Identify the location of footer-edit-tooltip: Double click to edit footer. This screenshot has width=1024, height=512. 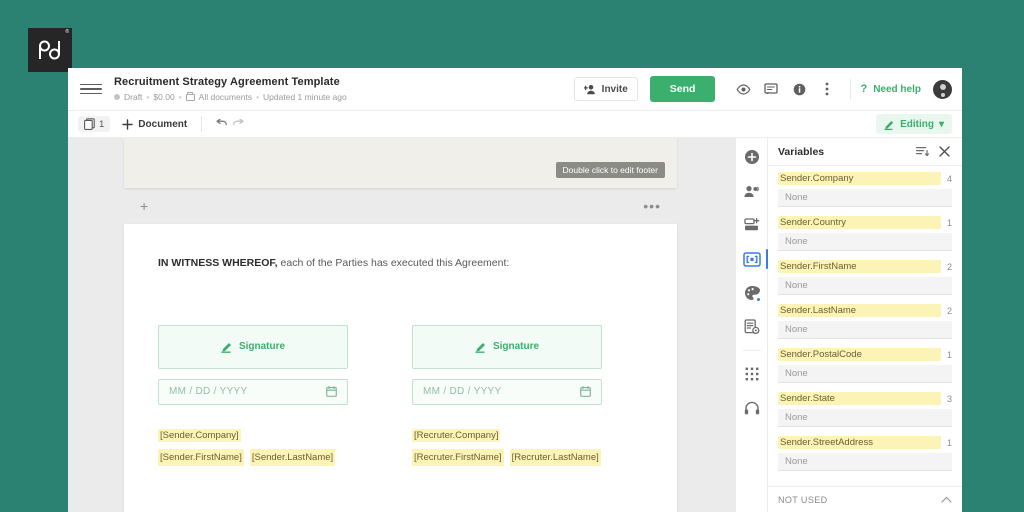
(610, 170).